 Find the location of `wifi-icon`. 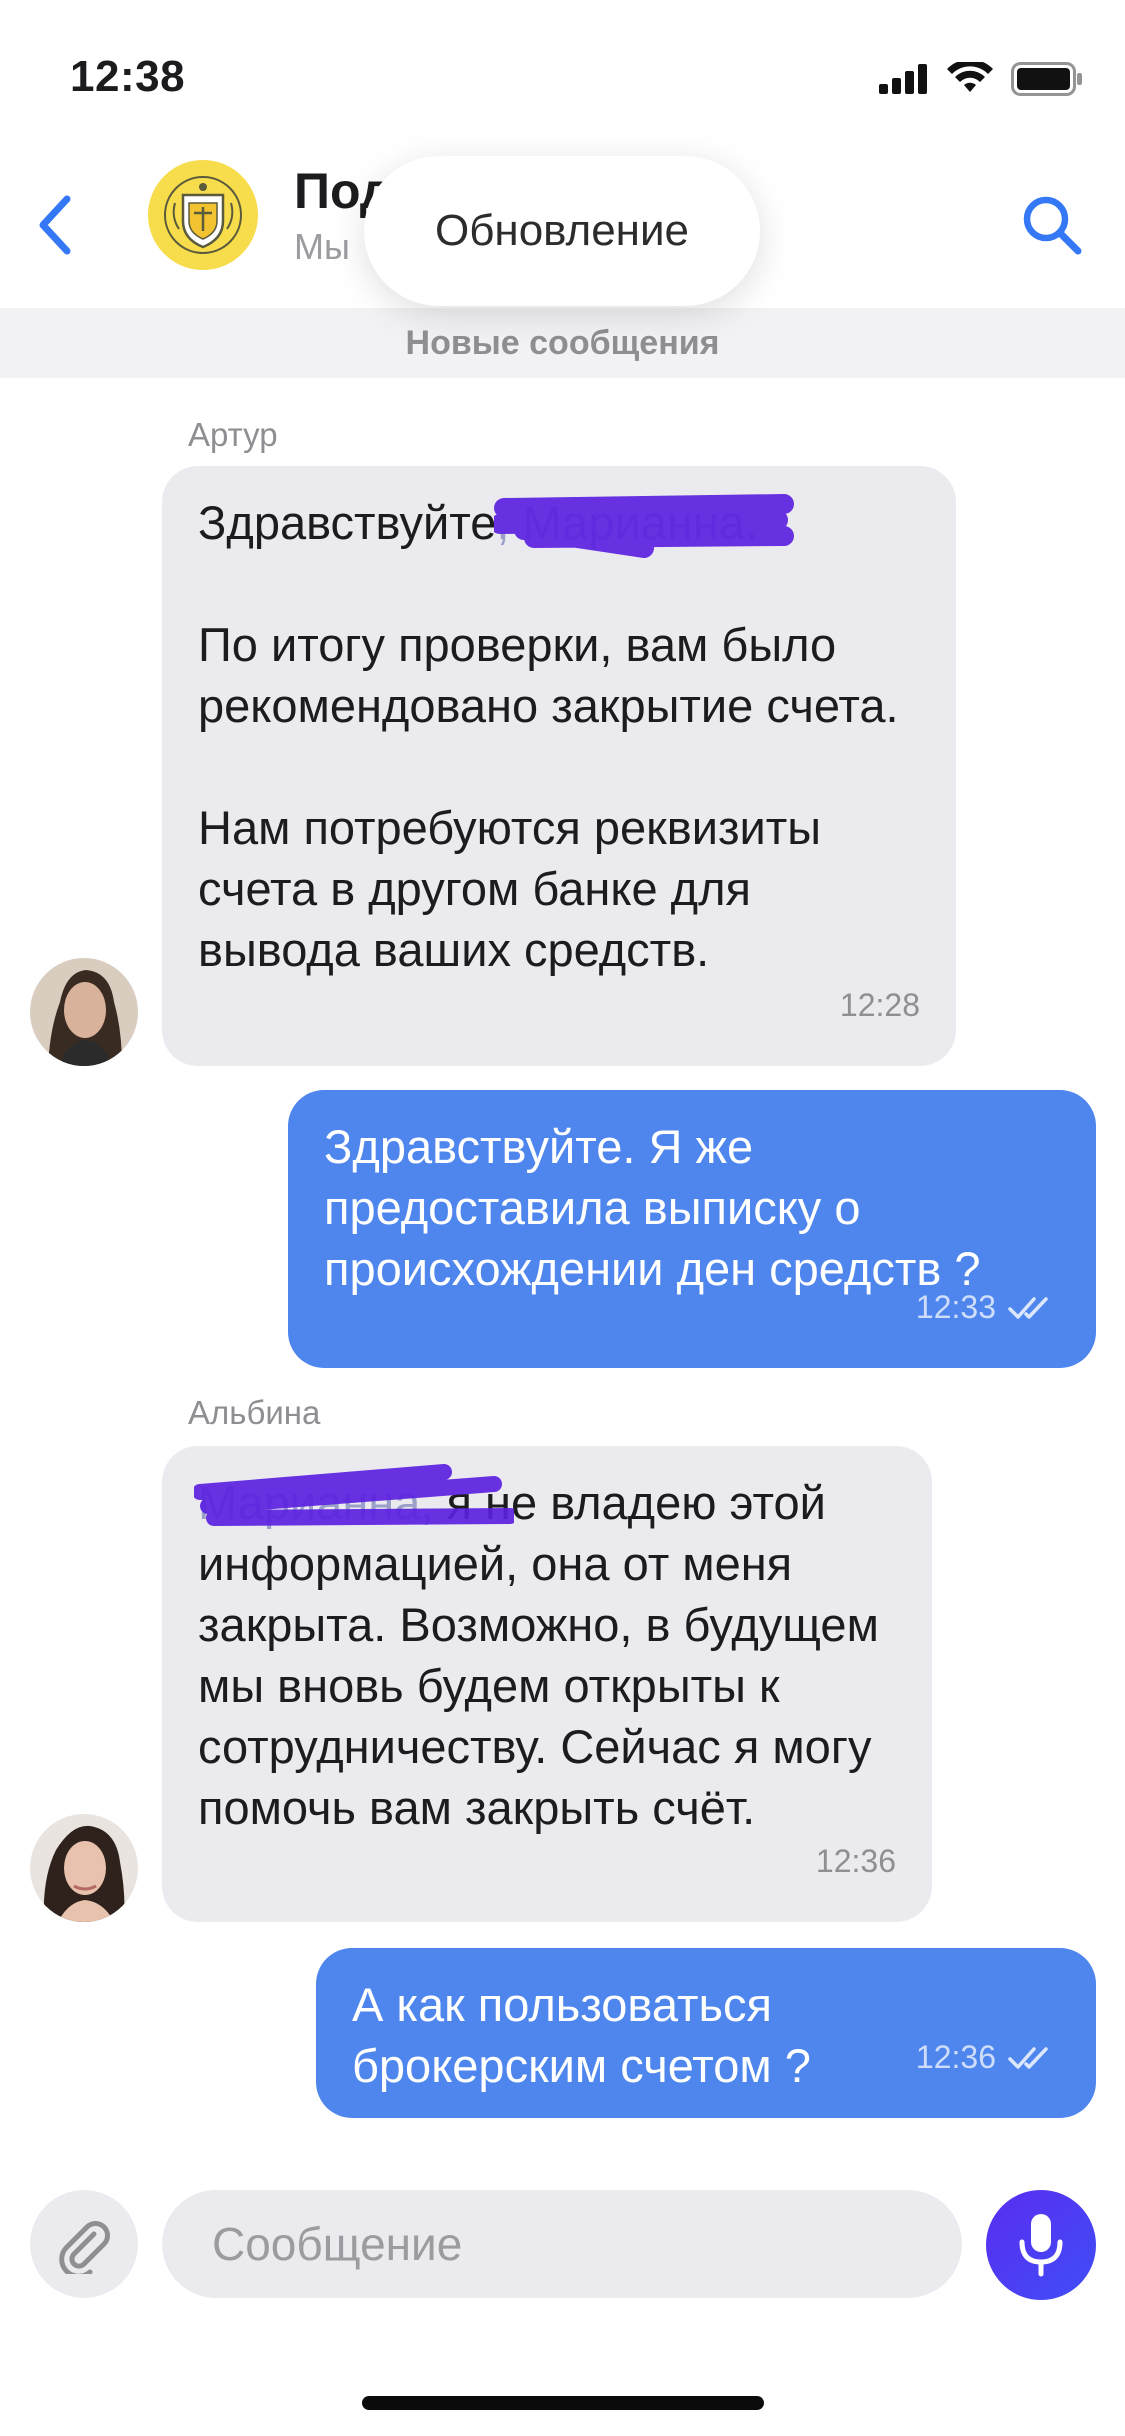

wifi-icon is located at coordinates (970, 77).